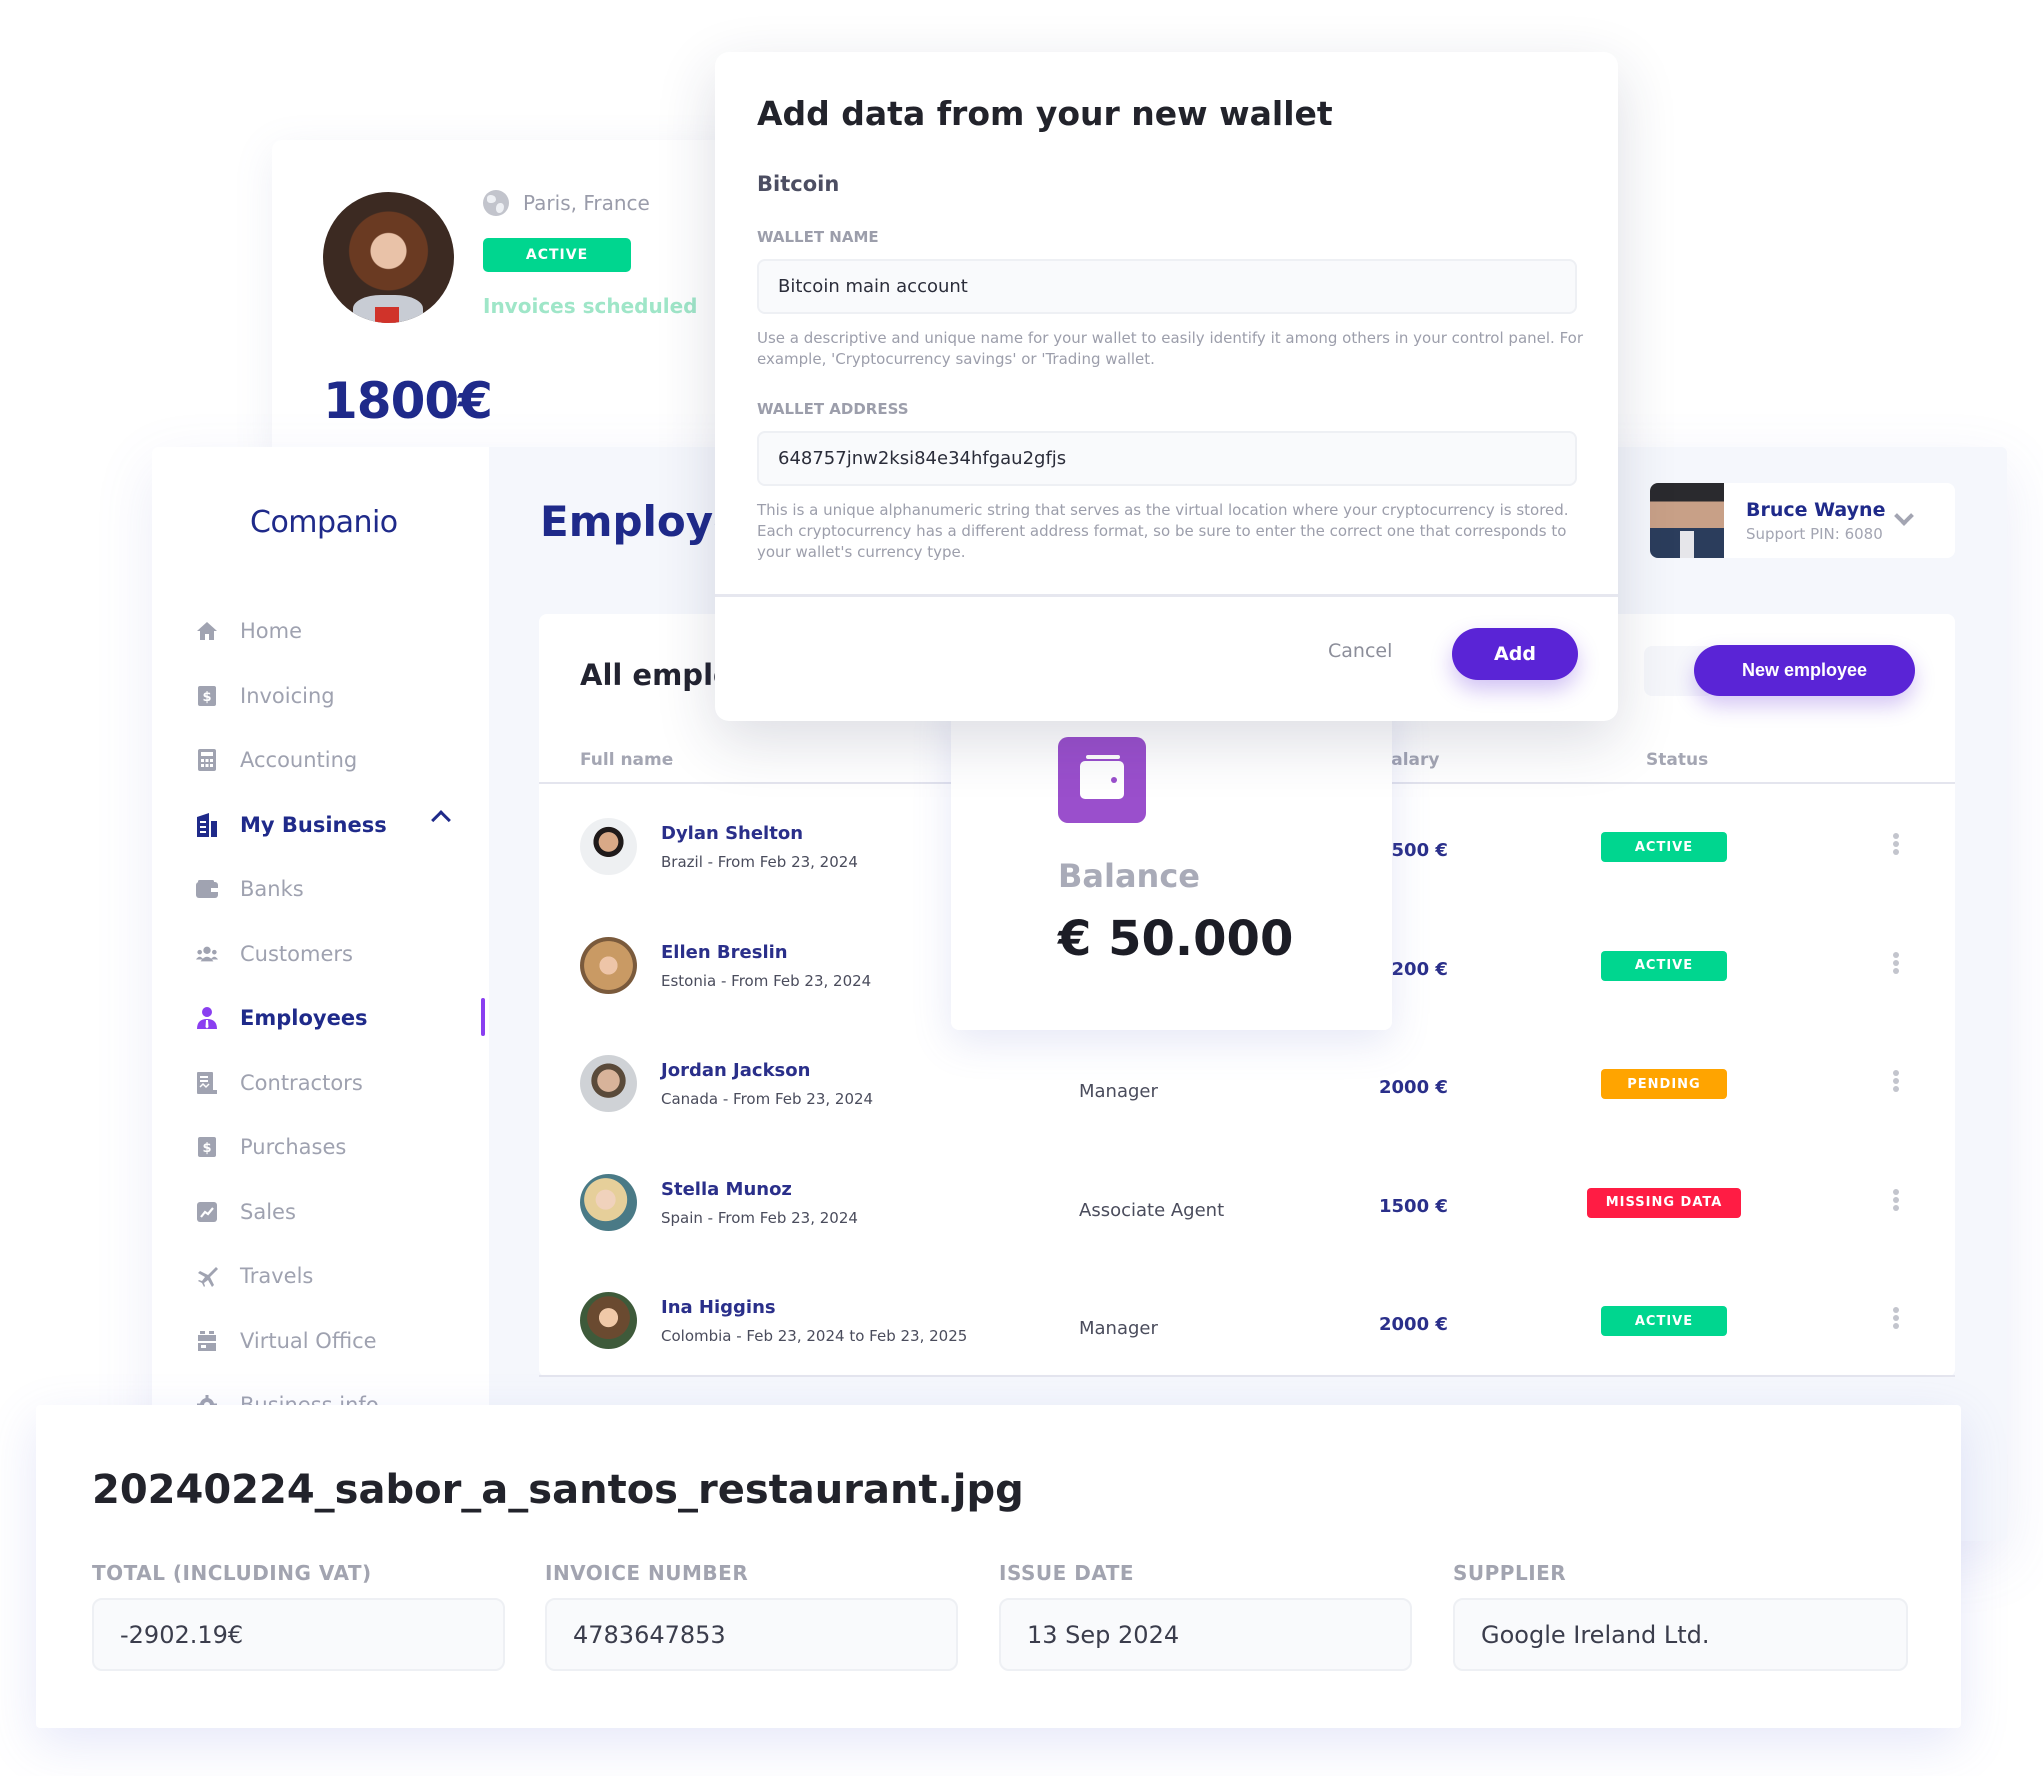 The height and width of the screenshot is (1776, 2043). Describe the element at coordinates (336, 1212) in the screenshot. I see `sidebar-item-sales: Sales` at that location.